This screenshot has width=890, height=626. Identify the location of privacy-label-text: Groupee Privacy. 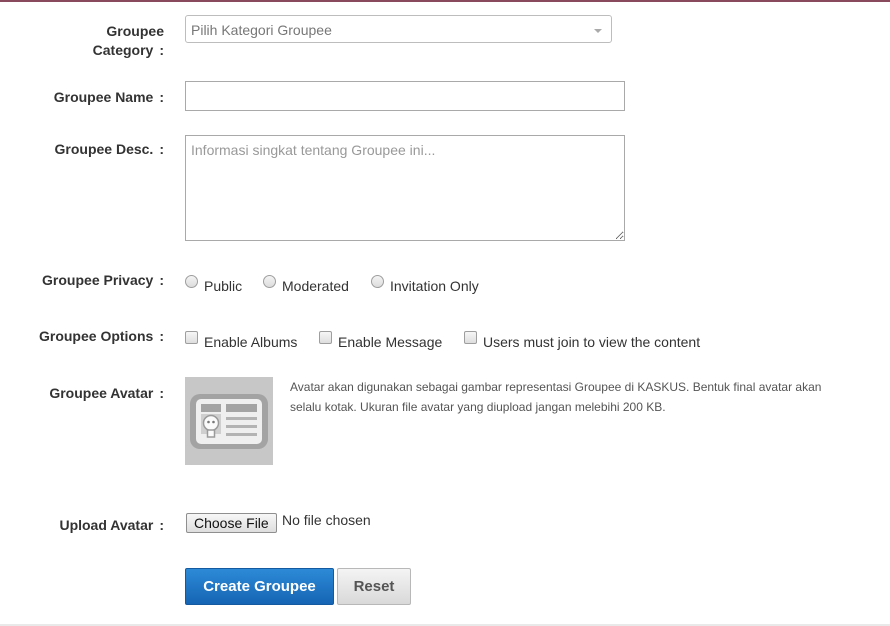
(98, 280).